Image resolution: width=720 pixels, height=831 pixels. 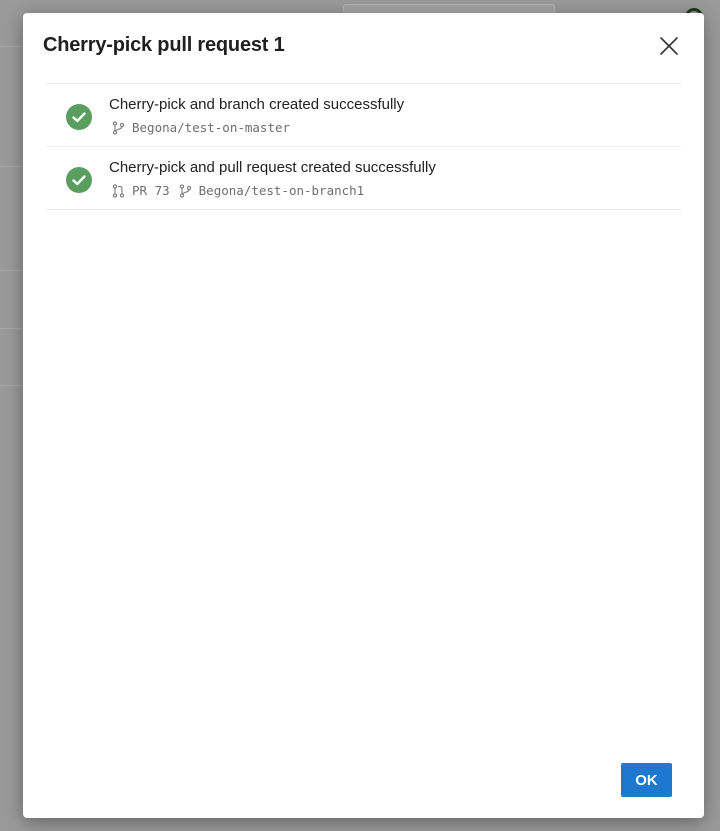 I want to click on dialog-title: Cherry-pick pull request 1, so click(x=164, y=45).